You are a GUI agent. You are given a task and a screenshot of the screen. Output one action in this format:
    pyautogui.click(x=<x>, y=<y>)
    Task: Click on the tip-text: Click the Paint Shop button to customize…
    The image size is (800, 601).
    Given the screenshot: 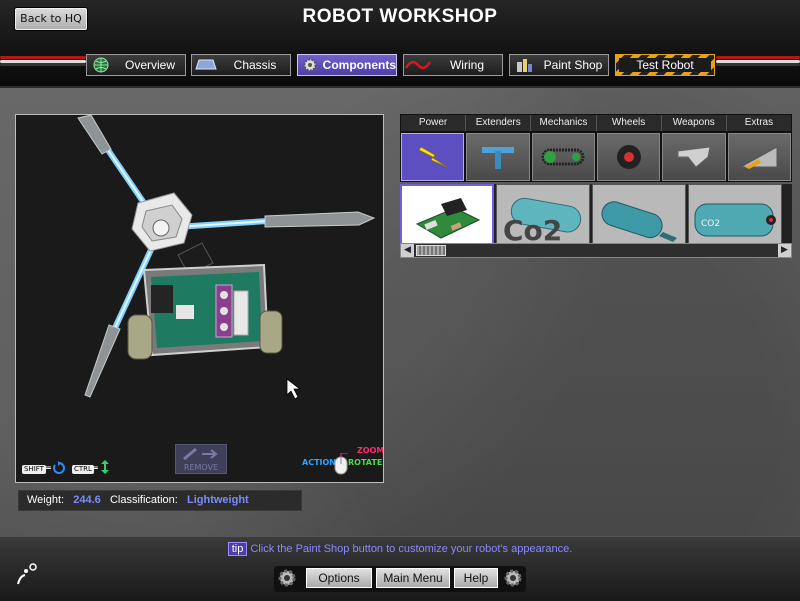 What is the action you would take?
    pyautogui.click(x=411, y=549)
    